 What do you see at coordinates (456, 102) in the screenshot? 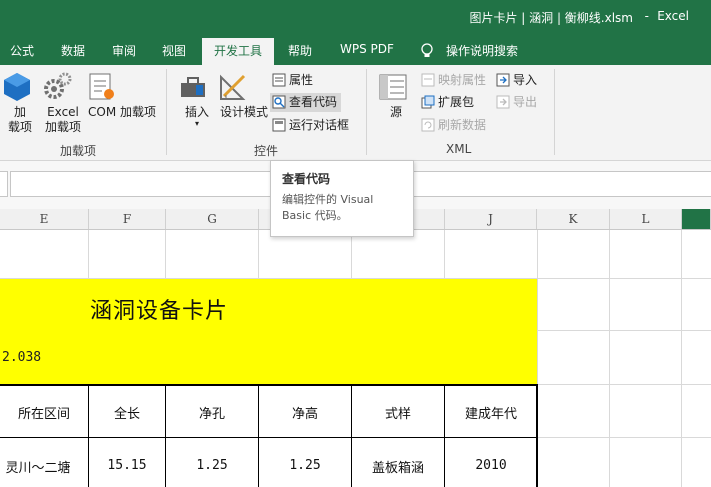
I see `expansion-packs-label: 扩展包` at bounding box center [456, 102].